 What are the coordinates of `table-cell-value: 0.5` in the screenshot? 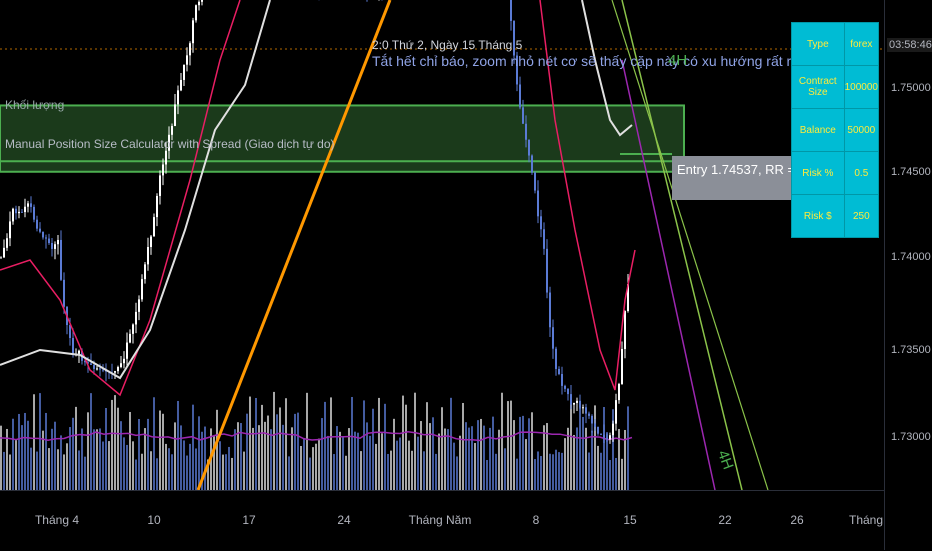 It's located at (861, 173).